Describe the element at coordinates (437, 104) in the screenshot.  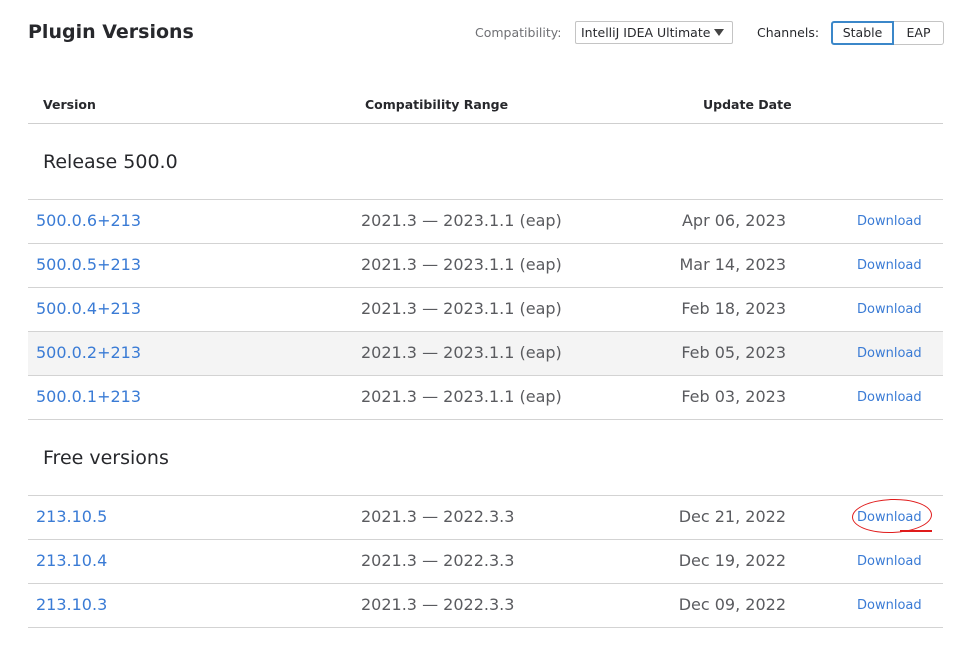
I see `column-header-compatibility-range: Compatibility Range` at that location.